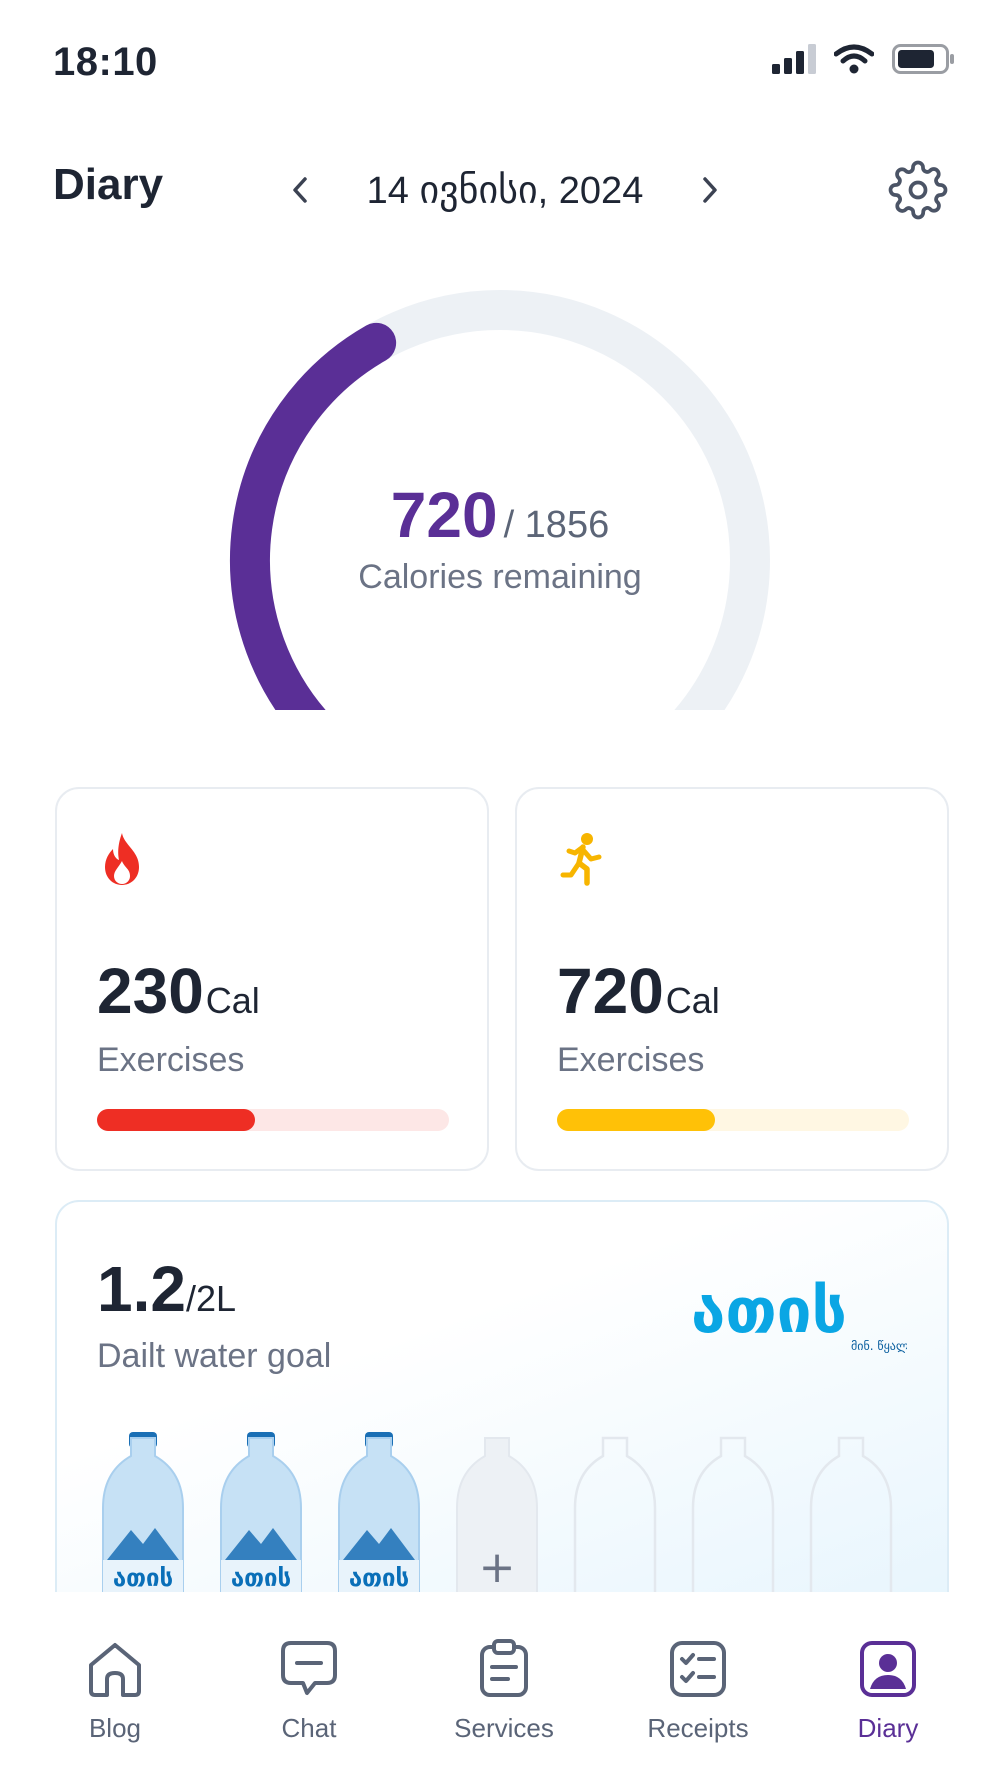 Image resolution: width=1000 pixels, height=1778 pixels. What do you see at coordinates (444, 515) in the screenshot?
I see `calories-remaining-value: 720` at bounding box center [444, 515].